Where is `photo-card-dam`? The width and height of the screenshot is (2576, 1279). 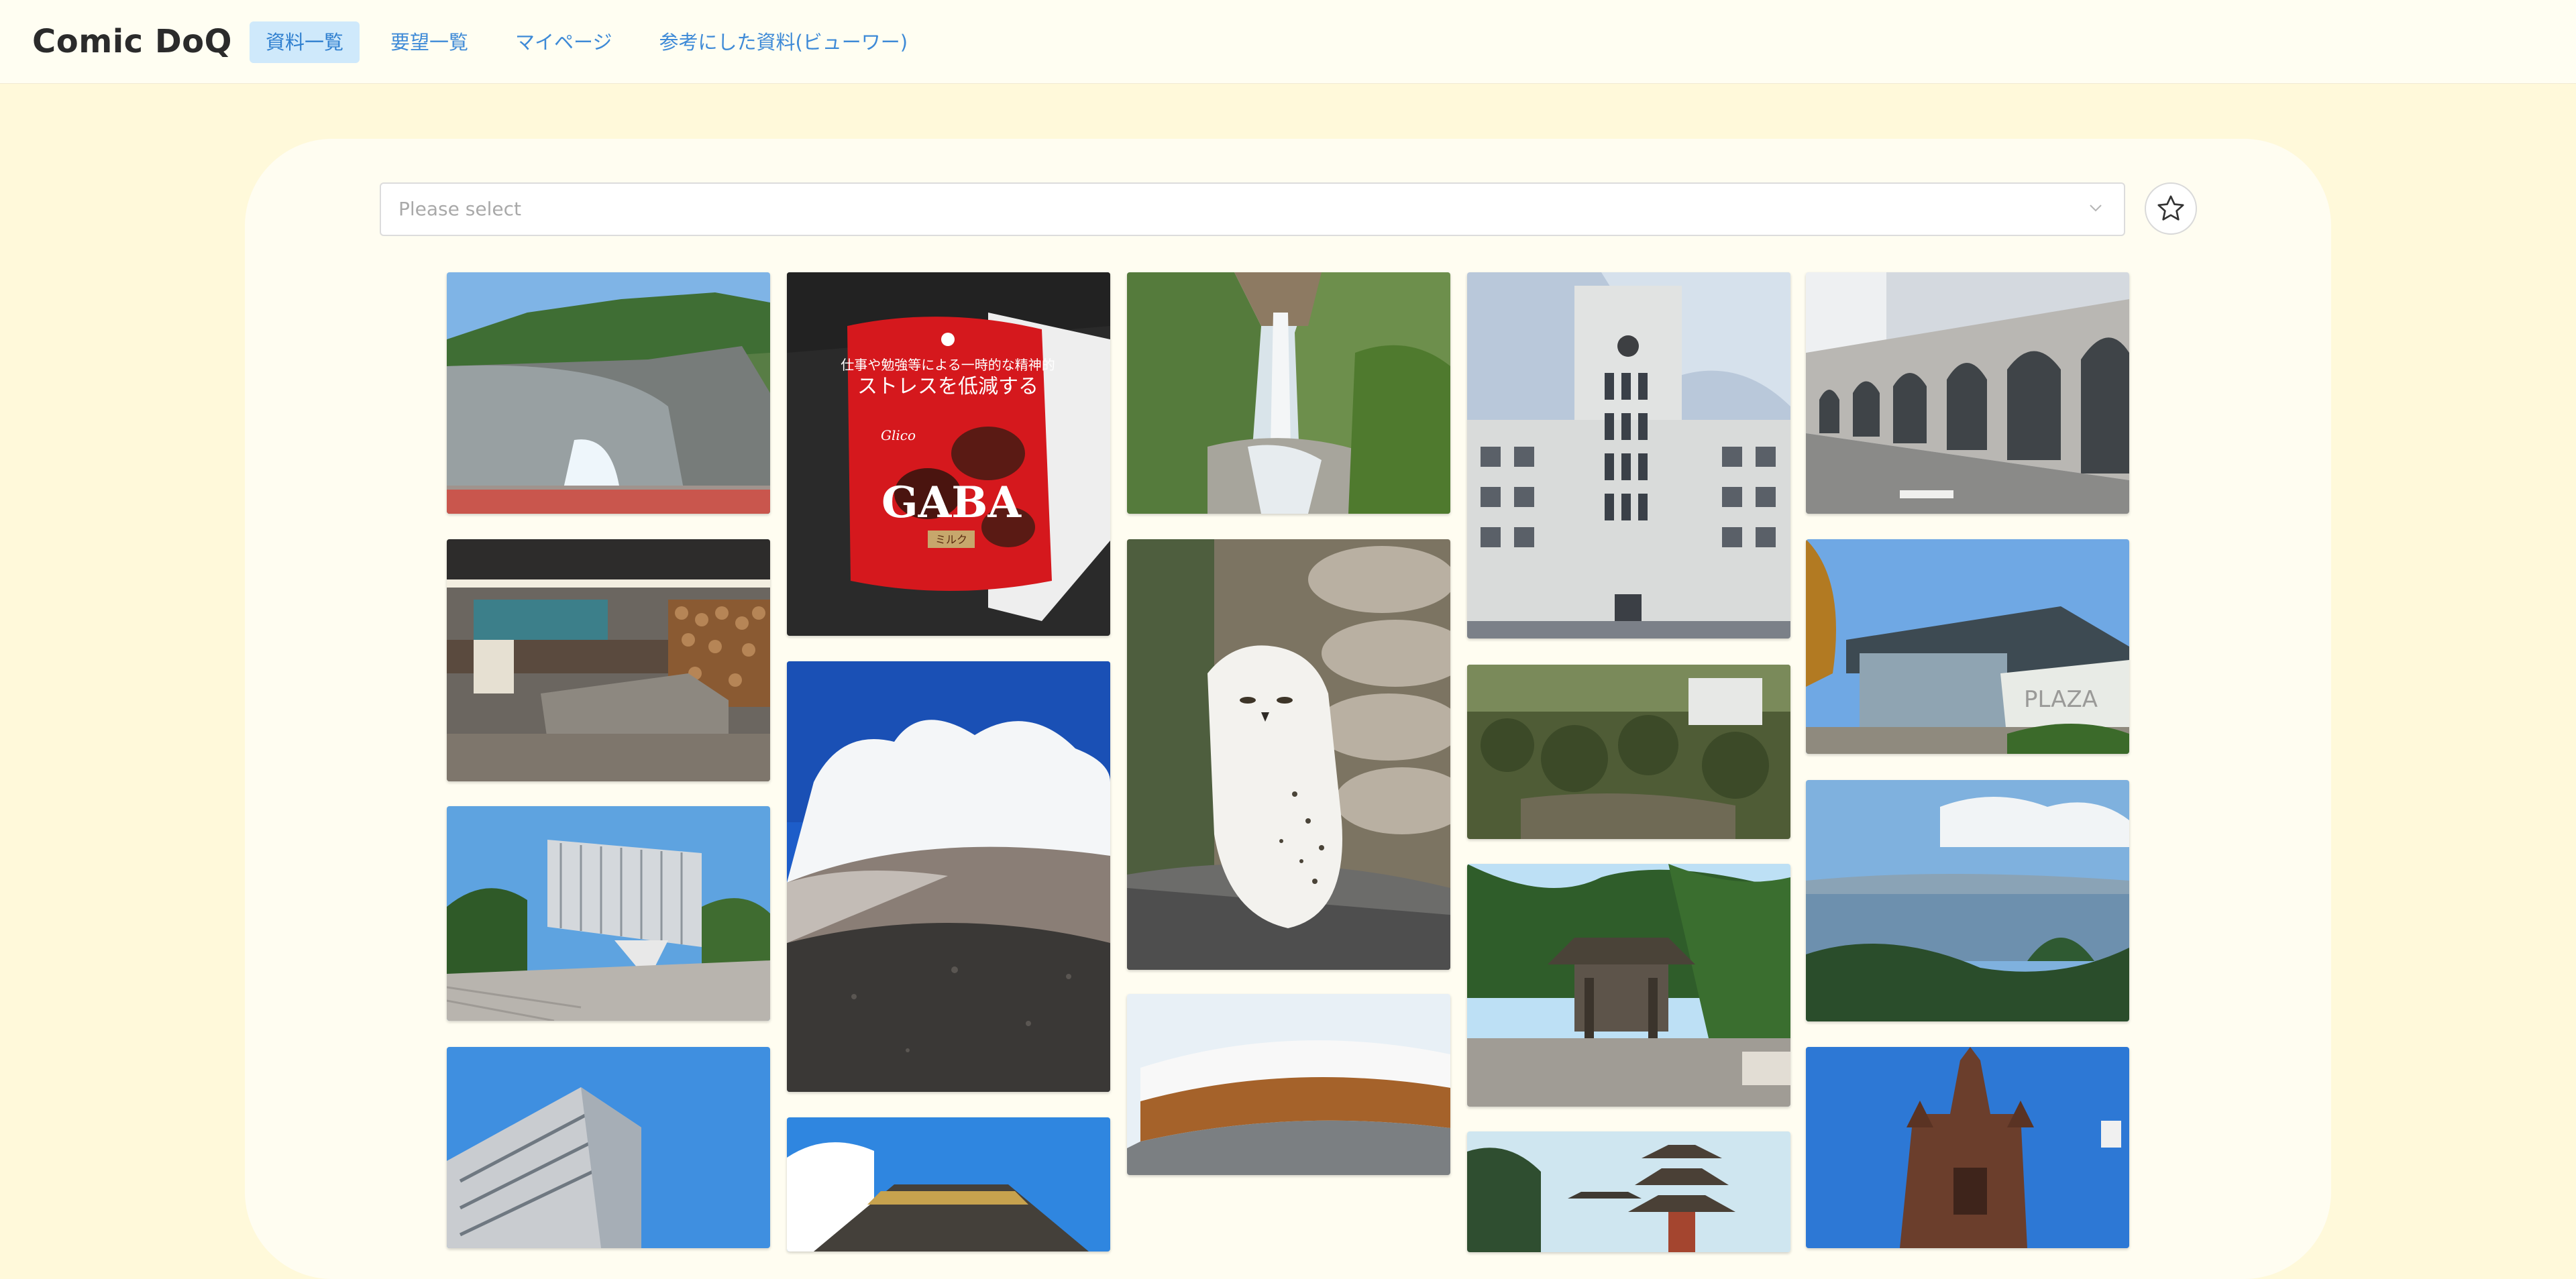 photo-card-dam is located at coordinates (608, 393).